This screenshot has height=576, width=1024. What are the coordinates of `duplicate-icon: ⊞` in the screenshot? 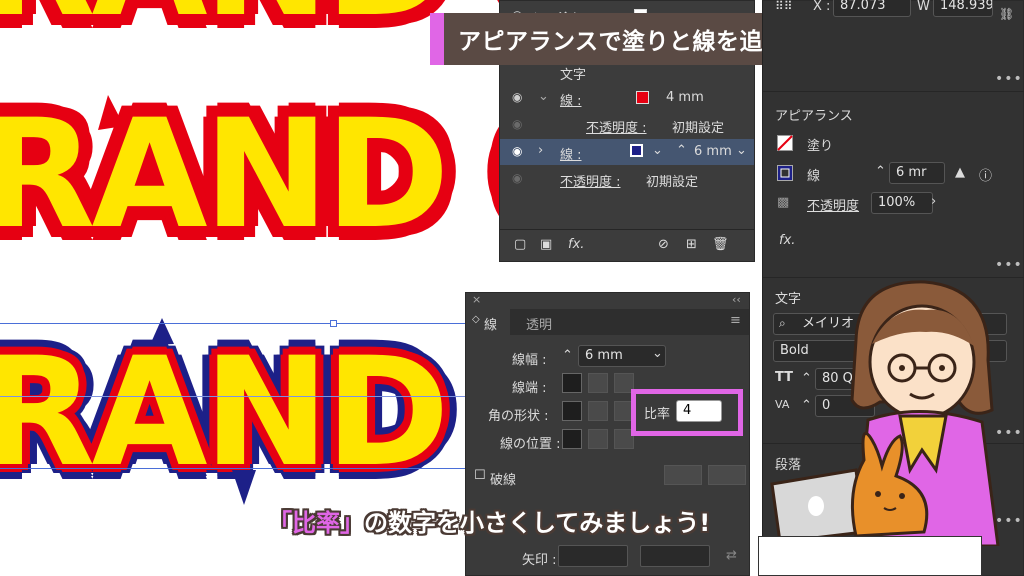 It's located at (691, 244).